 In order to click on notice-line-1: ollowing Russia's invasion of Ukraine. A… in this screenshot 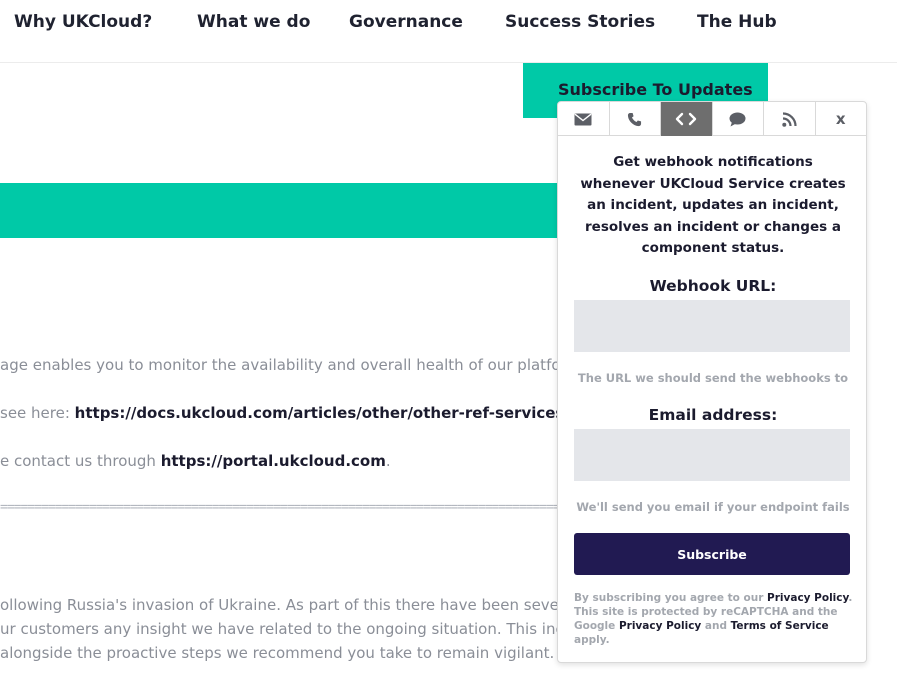, I will do `click(299, 605)`.